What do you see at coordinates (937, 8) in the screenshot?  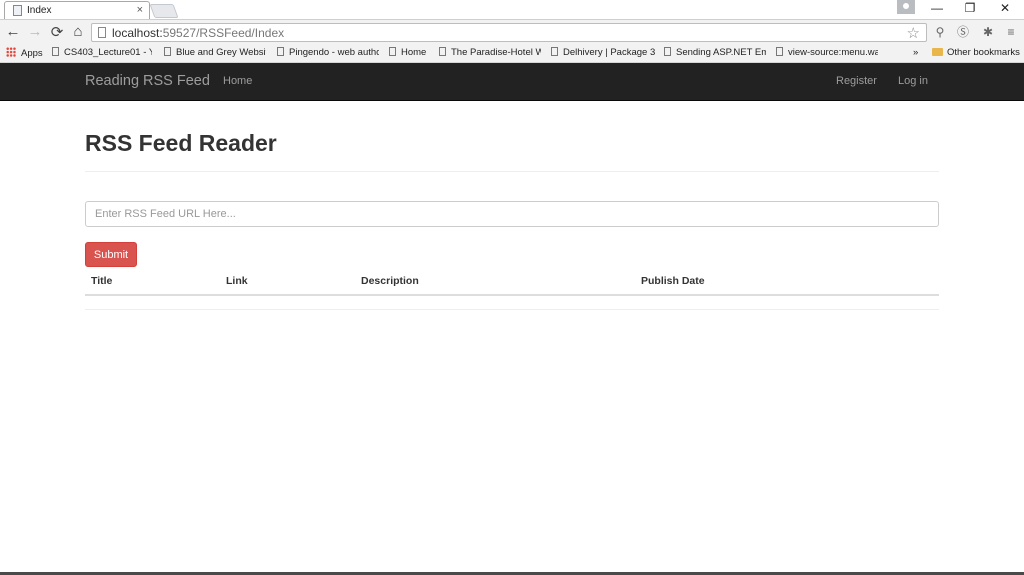 I see `minimize-button: —` at bounding box center [937, 8].